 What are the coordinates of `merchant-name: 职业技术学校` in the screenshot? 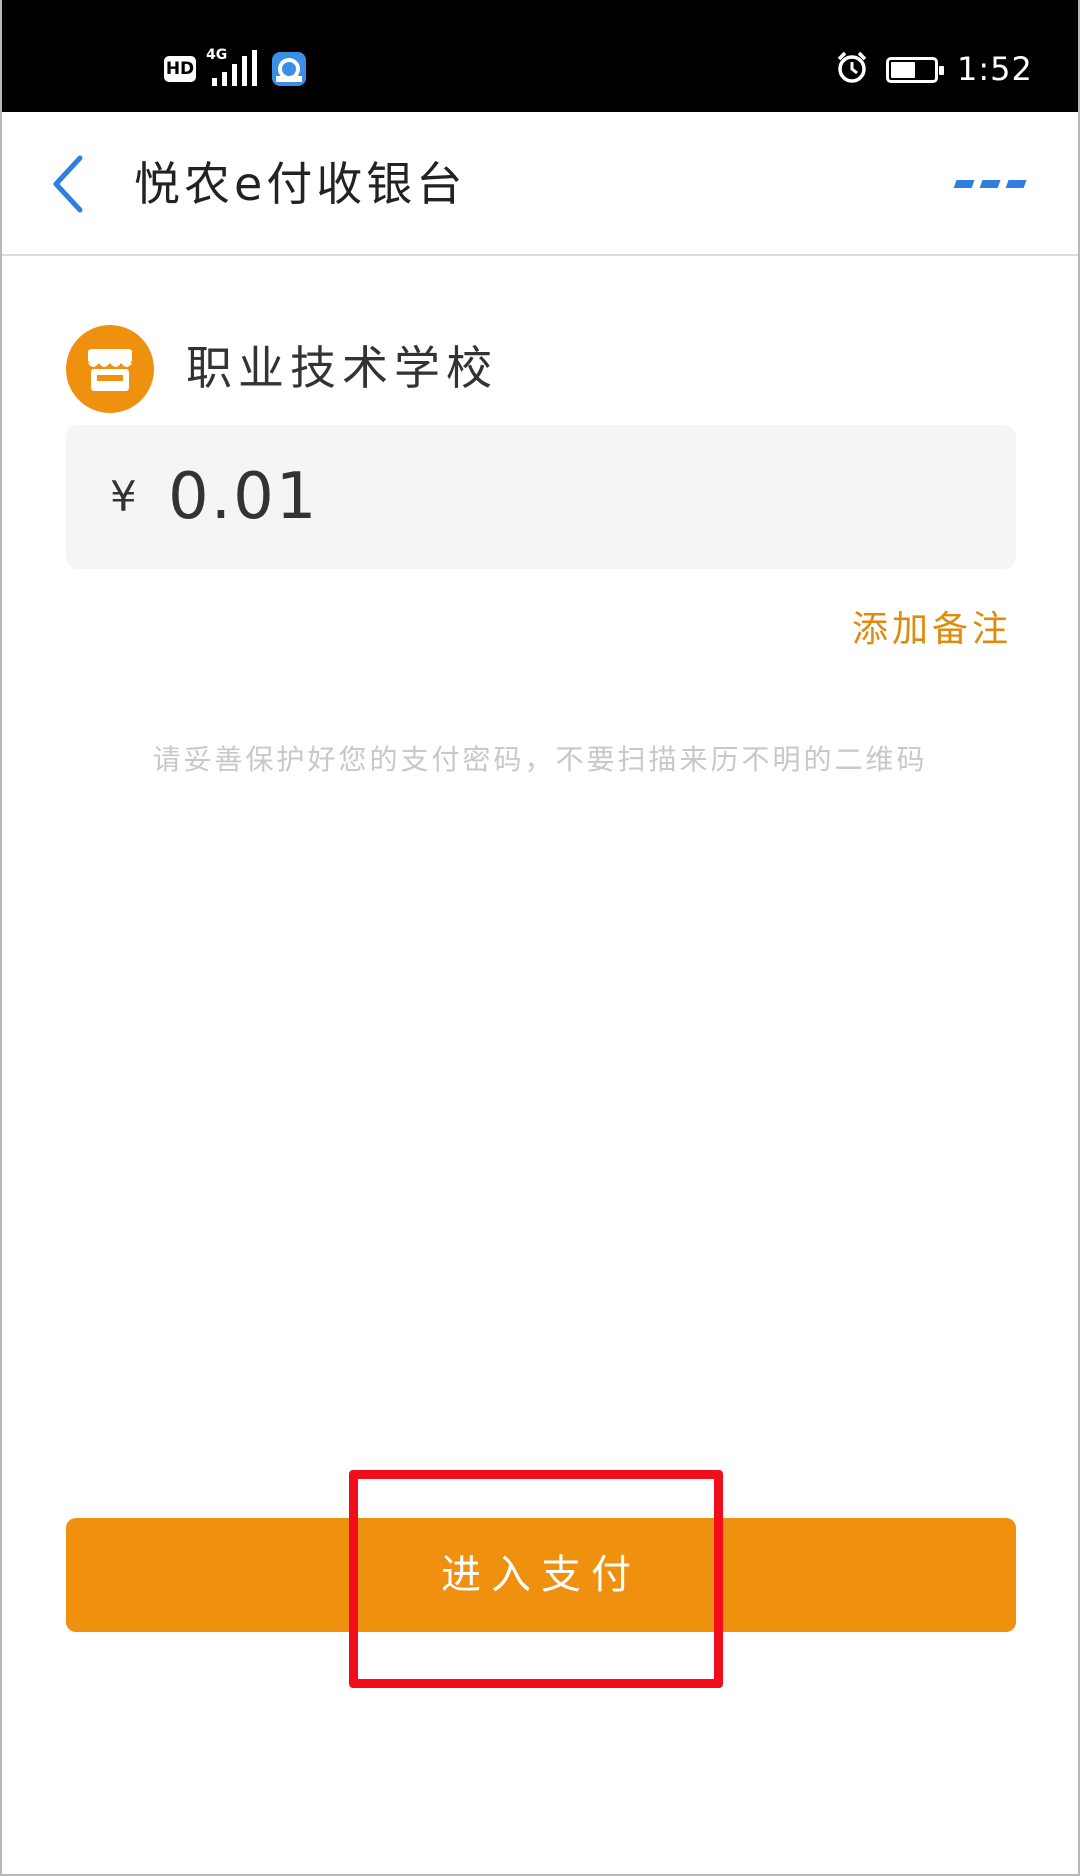 It's located at (342, 368).